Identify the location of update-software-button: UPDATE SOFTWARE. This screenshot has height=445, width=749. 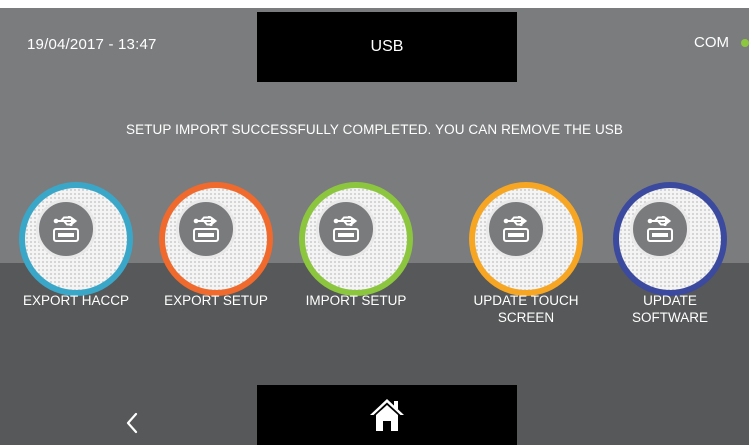
(670, 262).